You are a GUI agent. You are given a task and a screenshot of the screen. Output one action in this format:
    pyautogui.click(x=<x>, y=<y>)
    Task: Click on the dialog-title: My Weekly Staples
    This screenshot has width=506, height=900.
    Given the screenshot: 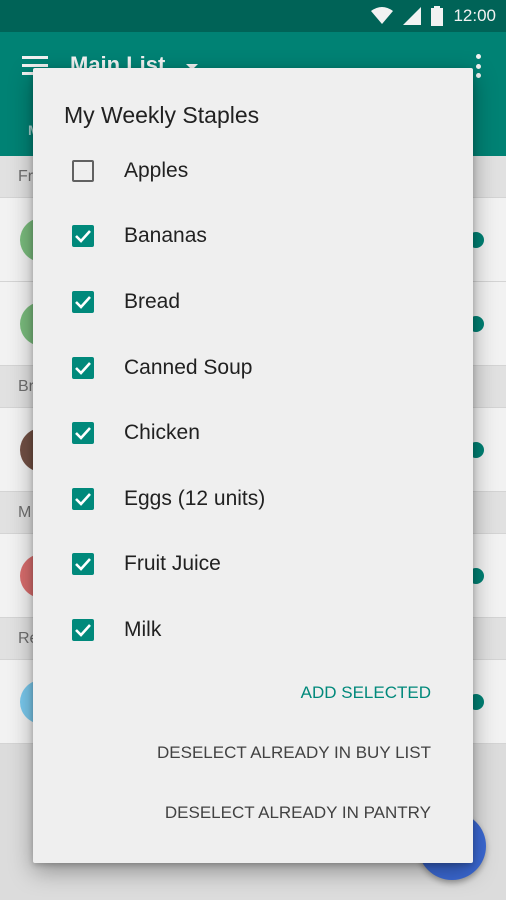 What is the action you would take?
    pyautogui.click(x=162, y=115)
    